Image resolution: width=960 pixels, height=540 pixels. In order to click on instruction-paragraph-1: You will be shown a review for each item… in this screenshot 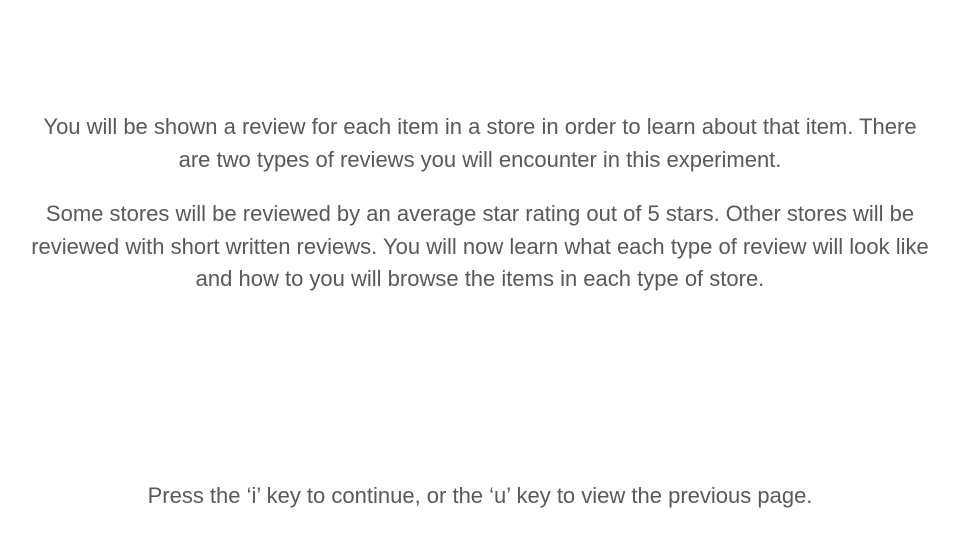, I will do `click(480, 143)`.